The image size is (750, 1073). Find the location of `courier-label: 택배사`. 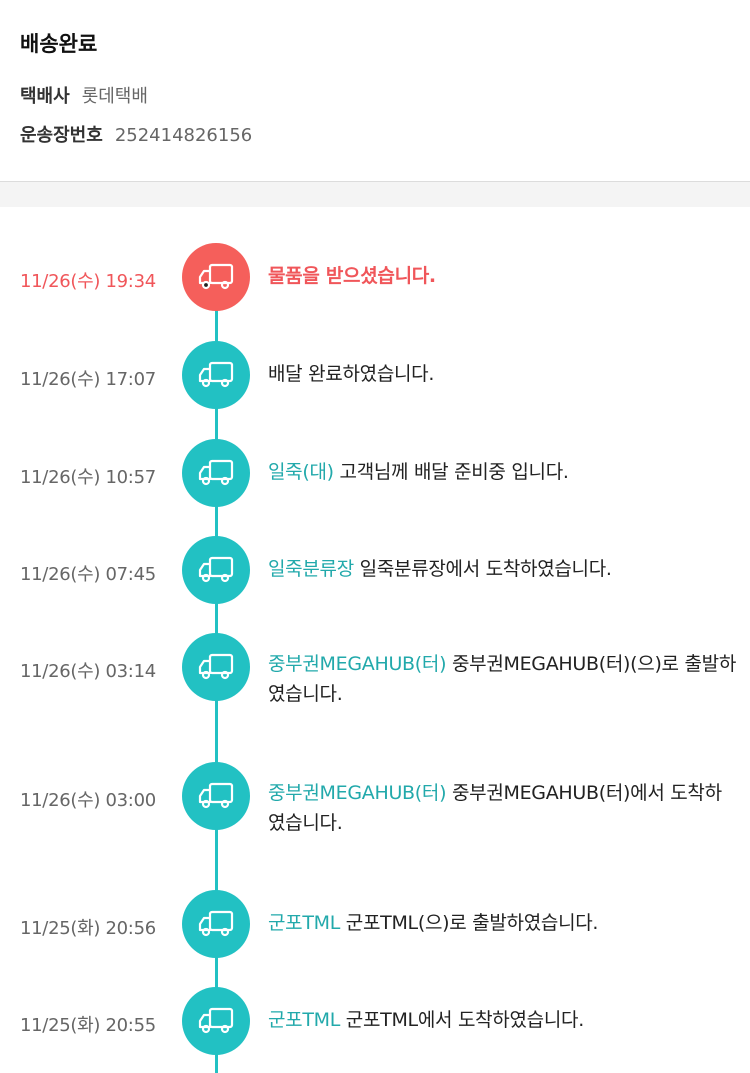

courier-label: 택배사 is located at coordinates (45, 96).